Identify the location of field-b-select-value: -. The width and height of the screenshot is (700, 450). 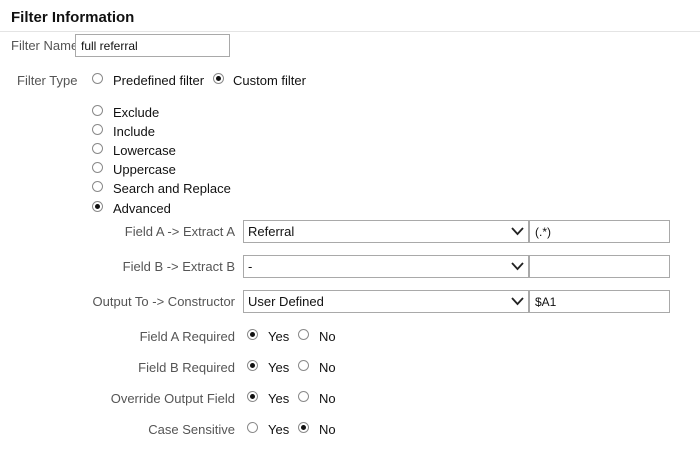
(250, 266).